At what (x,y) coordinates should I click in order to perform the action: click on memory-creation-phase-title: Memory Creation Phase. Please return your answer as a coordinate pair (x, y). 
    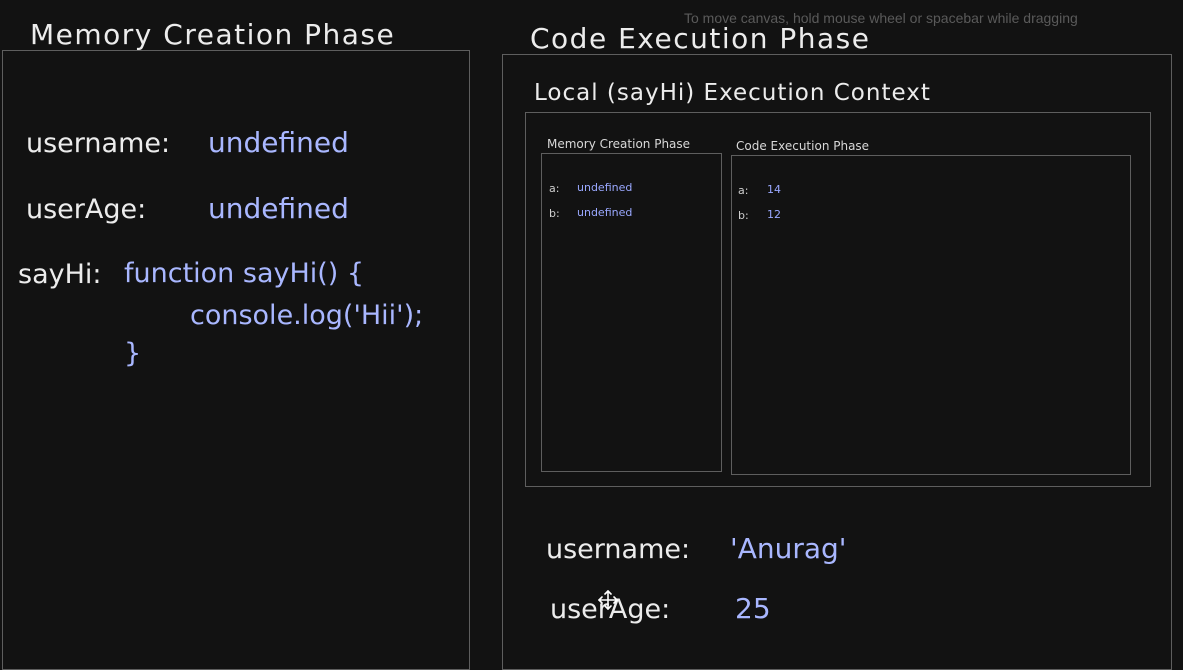
    Looking at the image, I should click on (213, 34).